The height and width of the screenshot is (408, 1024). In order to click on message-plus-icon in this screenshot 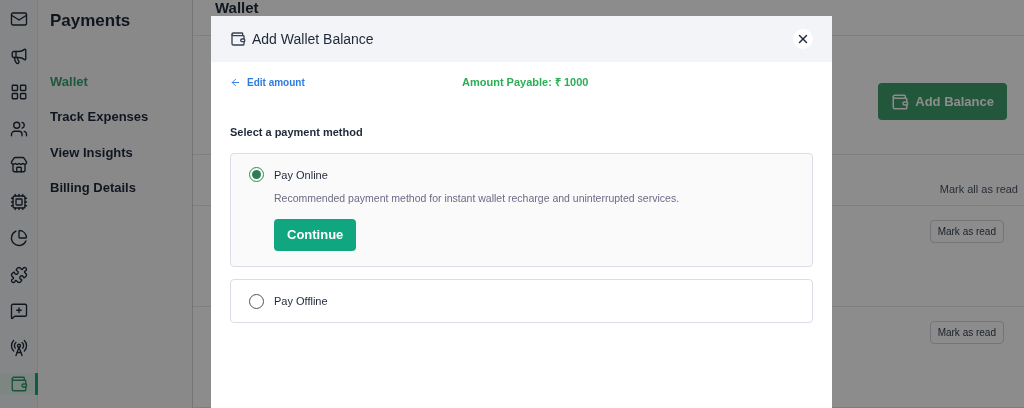, I will do `click(18, 311)`.